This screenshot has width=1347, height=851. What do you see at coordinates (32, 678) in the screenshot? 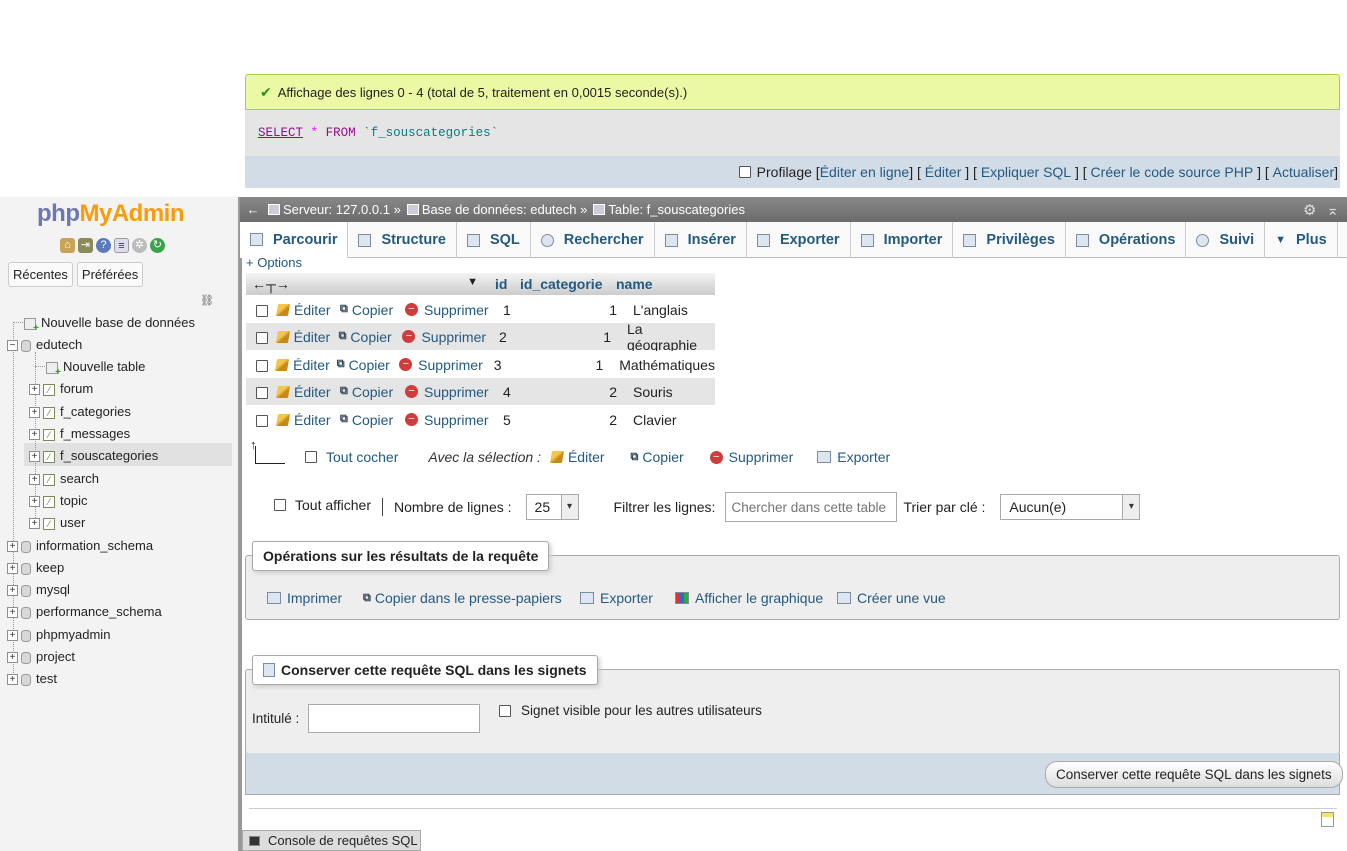
I see `tree-db-test: + test` at bounding box center [32, 678].